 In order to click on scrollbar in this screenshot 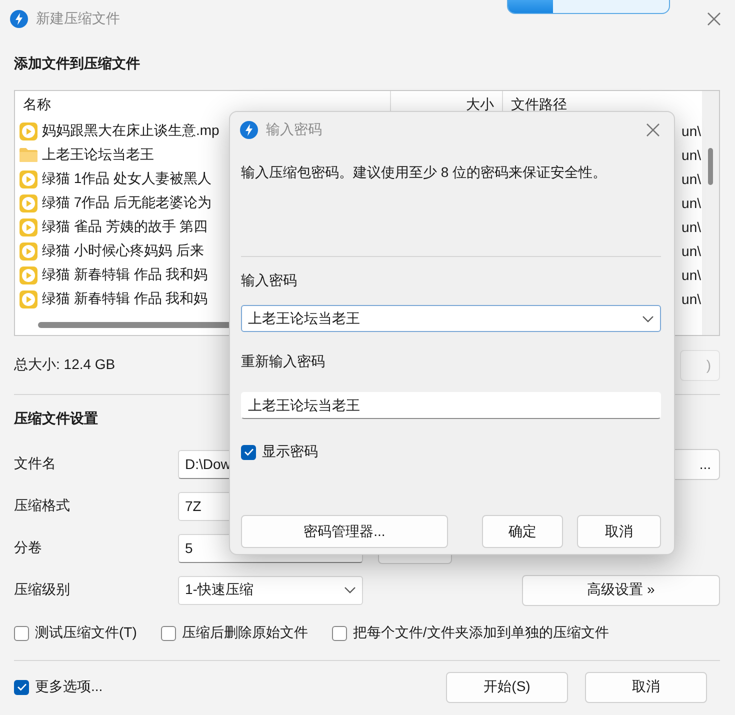, I will do `click(710, 213)`.